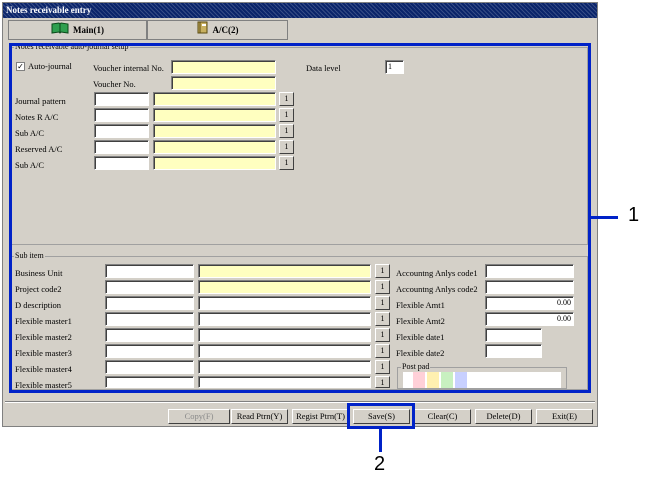 This screenshot has width=654, height=482. What do you see at coordinates (300, 402) in the screenshot?
I see `divider` at bounding box center [300, 402].